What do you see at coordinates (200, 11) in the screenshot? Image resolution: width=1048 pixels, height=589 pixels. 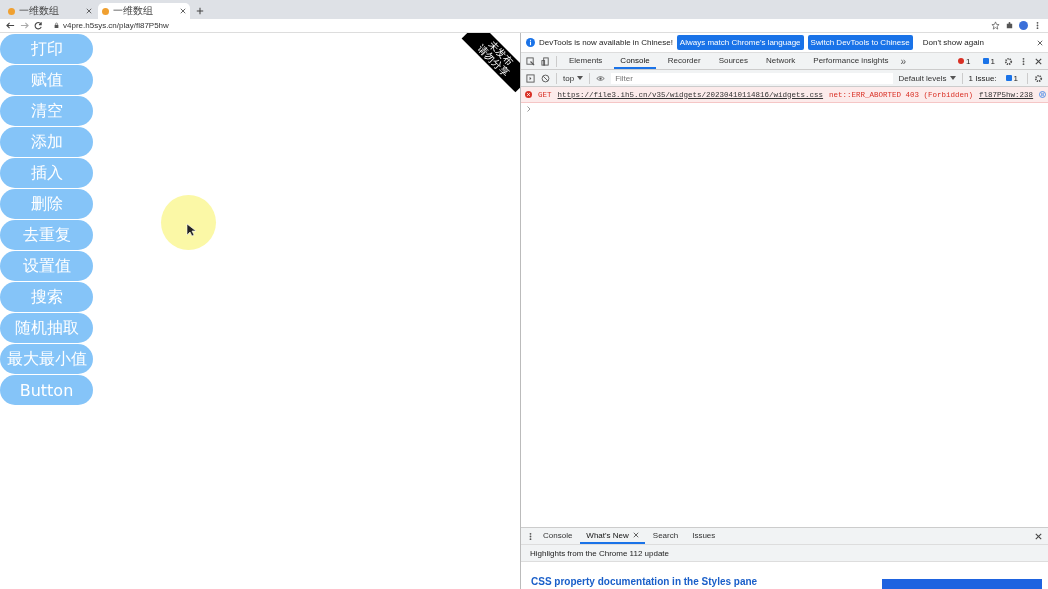 I see `new-tab-icon` at bounding box center [200, 11].